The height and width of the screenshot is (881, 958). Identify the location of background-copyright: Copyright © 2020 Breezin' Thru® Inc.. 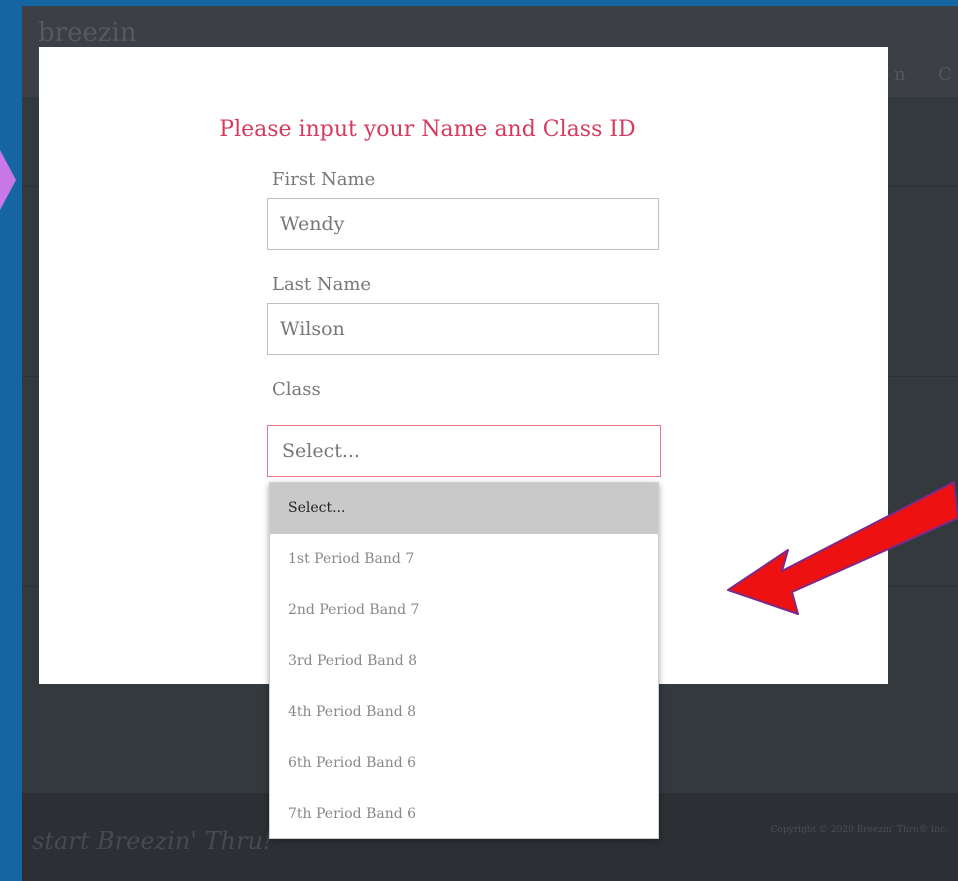
(859, 830).